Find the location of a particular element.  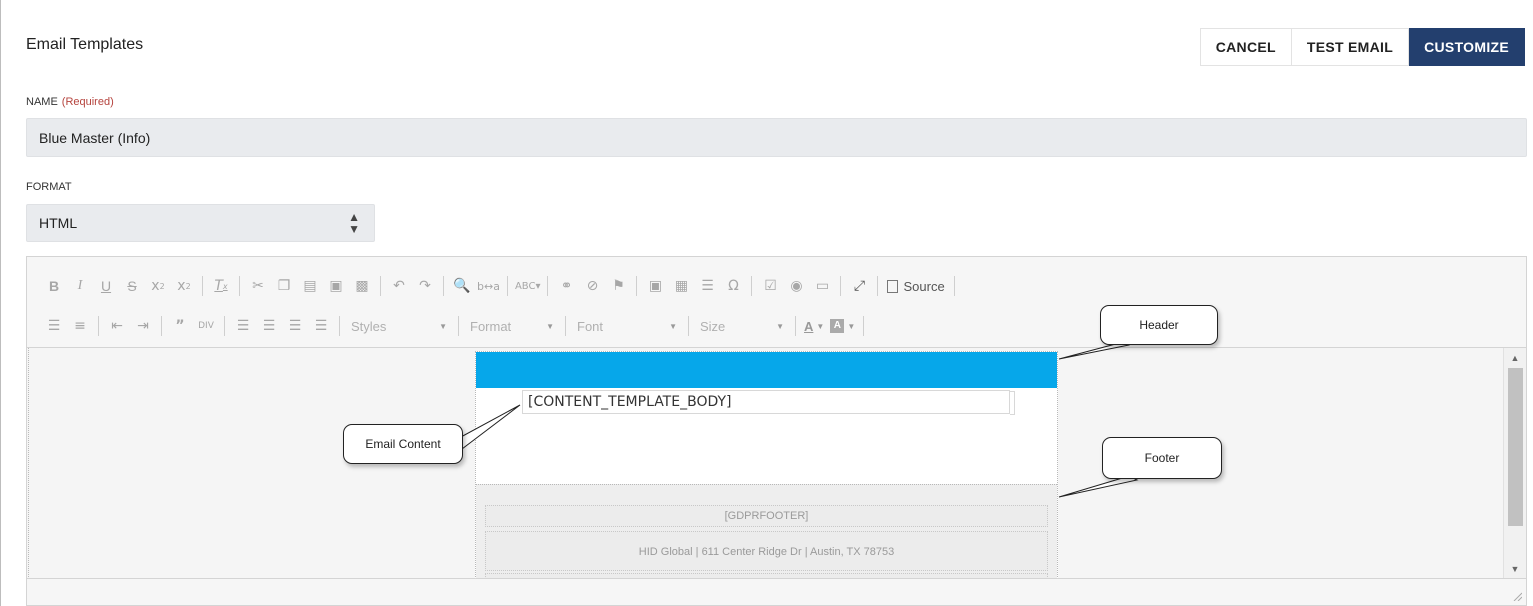

image-icon: ▣ is located at coordinates (655, 286).